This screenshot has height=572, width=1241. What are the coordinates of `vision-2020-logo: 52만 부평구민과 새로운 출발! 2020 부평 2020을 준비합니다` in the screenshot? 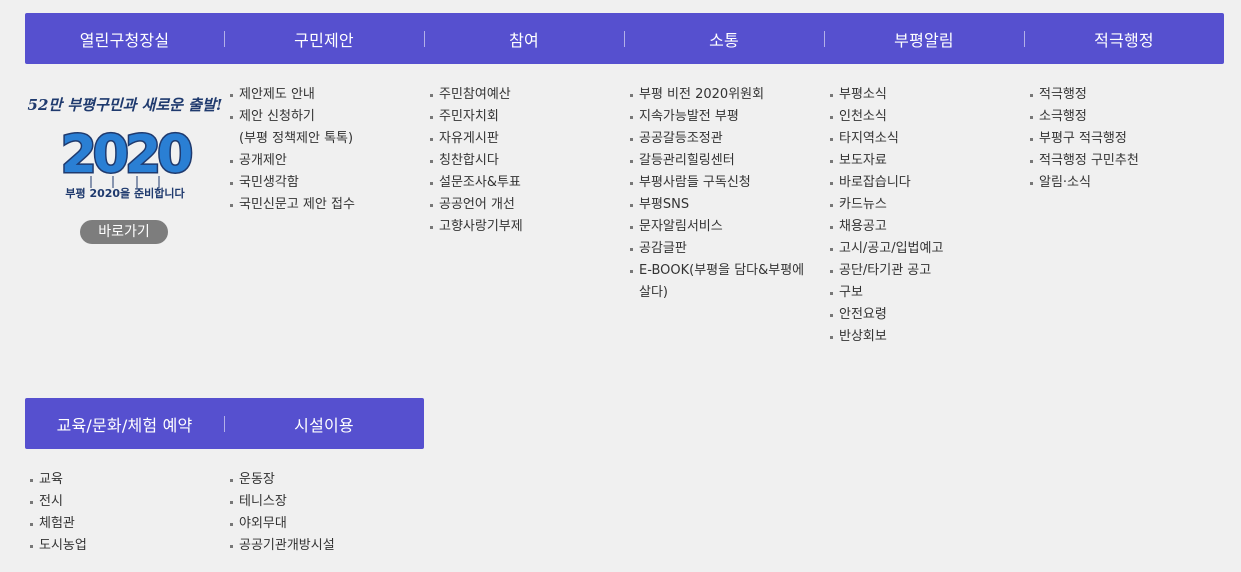 It's located at (125, 148).